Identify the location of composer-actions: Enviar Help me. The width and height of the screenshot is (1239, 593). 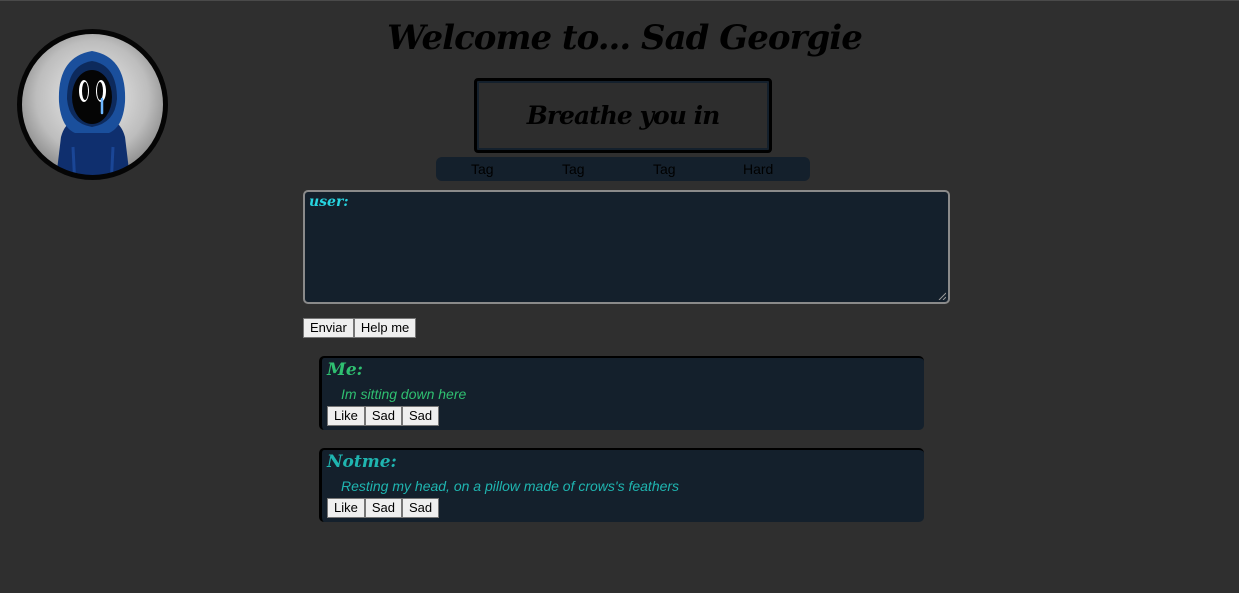
(360, 328).